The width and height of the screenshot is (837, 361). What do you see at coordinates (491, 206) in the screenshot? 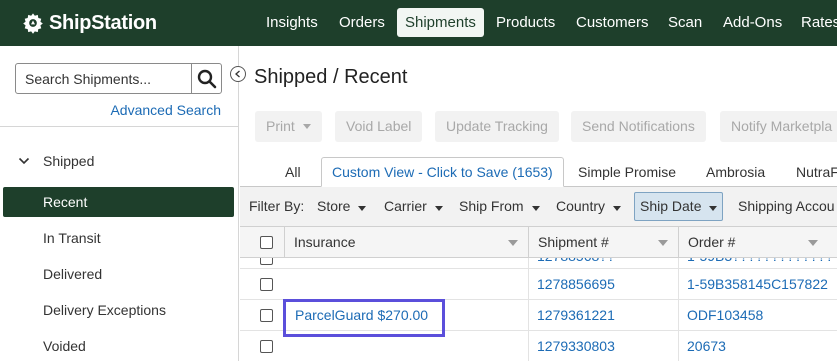
I see `filter-ship-from-label: Ship From` at bounding box center [491, 206].